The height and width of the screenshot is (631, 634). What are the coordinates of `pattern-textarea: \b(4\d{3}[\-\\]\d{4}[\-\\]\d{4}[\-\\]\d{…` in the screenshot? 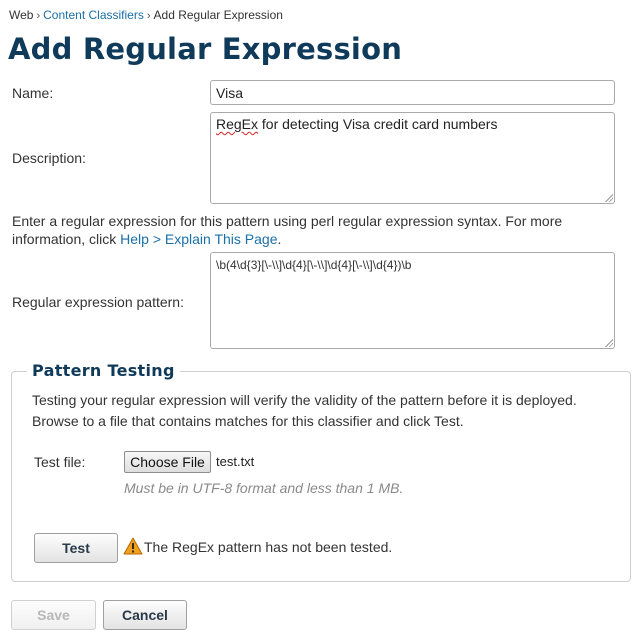 It's located at (412, 300).